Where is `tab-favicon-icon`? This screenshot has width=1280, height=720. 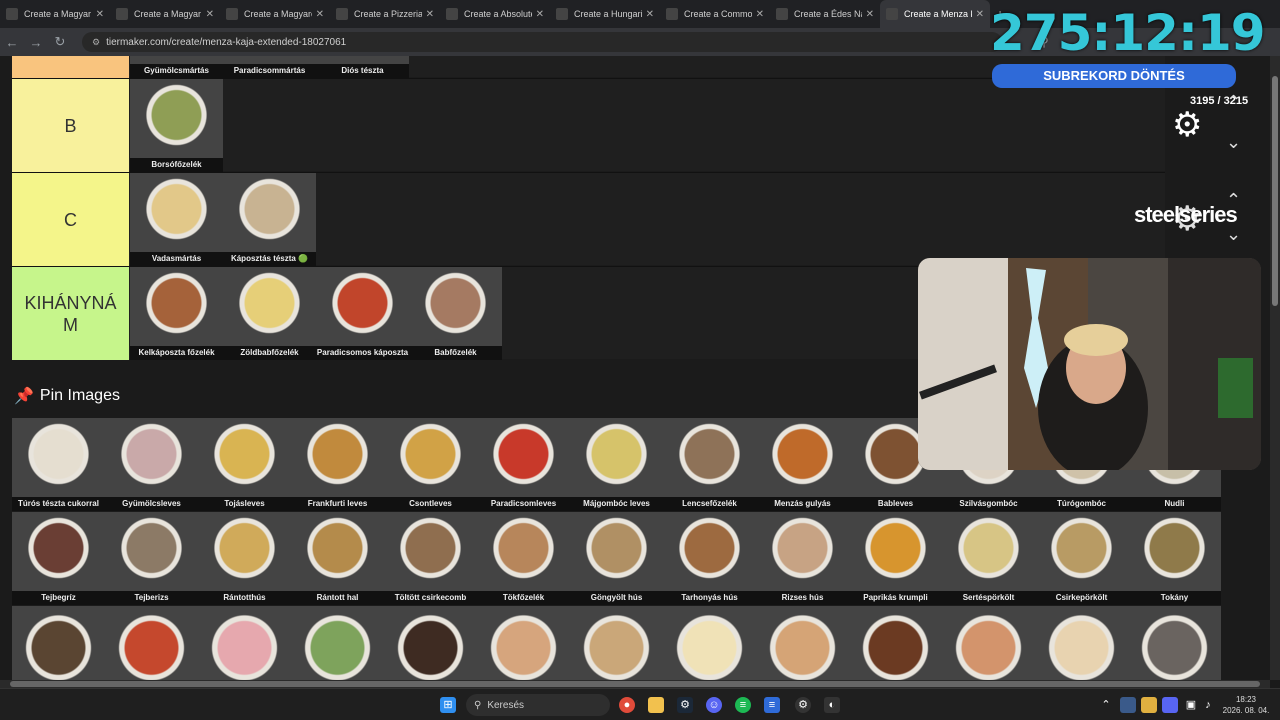
tab-favicon-icon is located at coordinates (12, 14).